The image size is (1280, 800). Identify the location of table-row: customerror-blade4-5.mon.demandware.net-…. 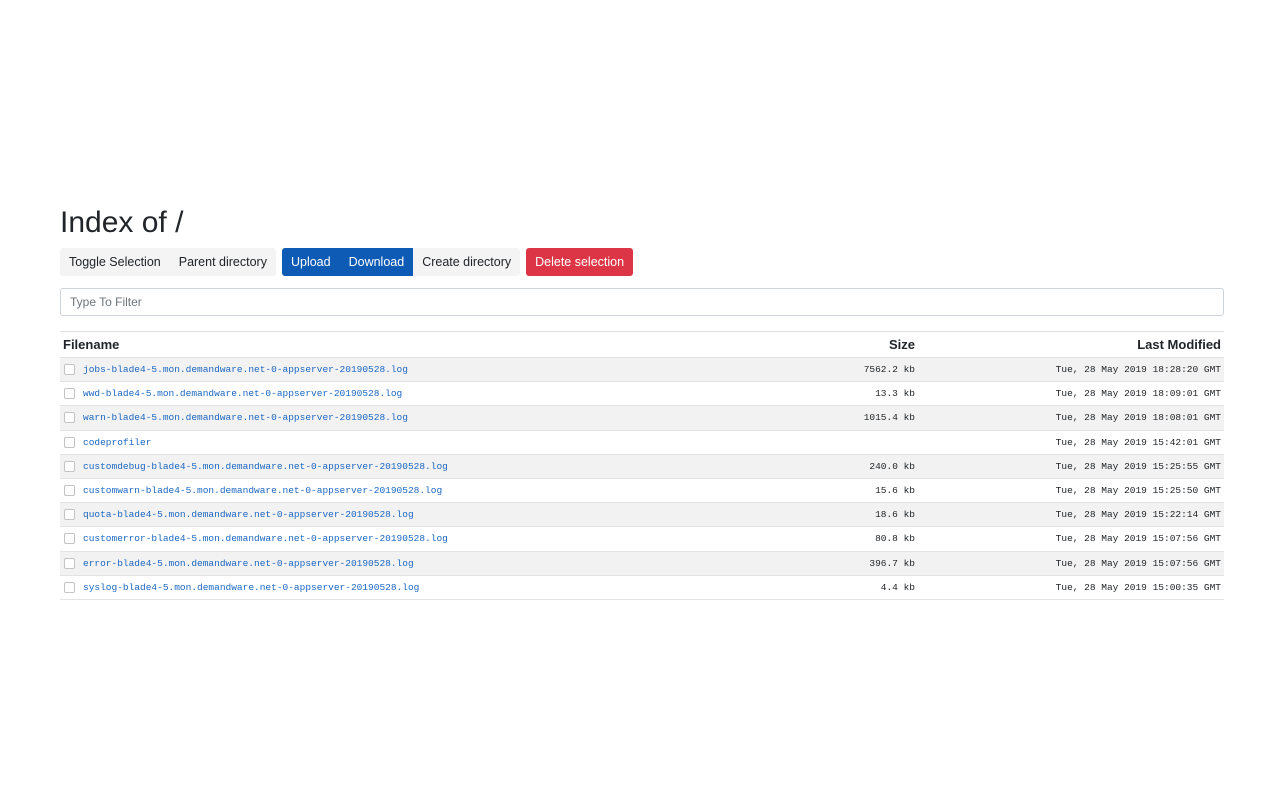
(642, 539).